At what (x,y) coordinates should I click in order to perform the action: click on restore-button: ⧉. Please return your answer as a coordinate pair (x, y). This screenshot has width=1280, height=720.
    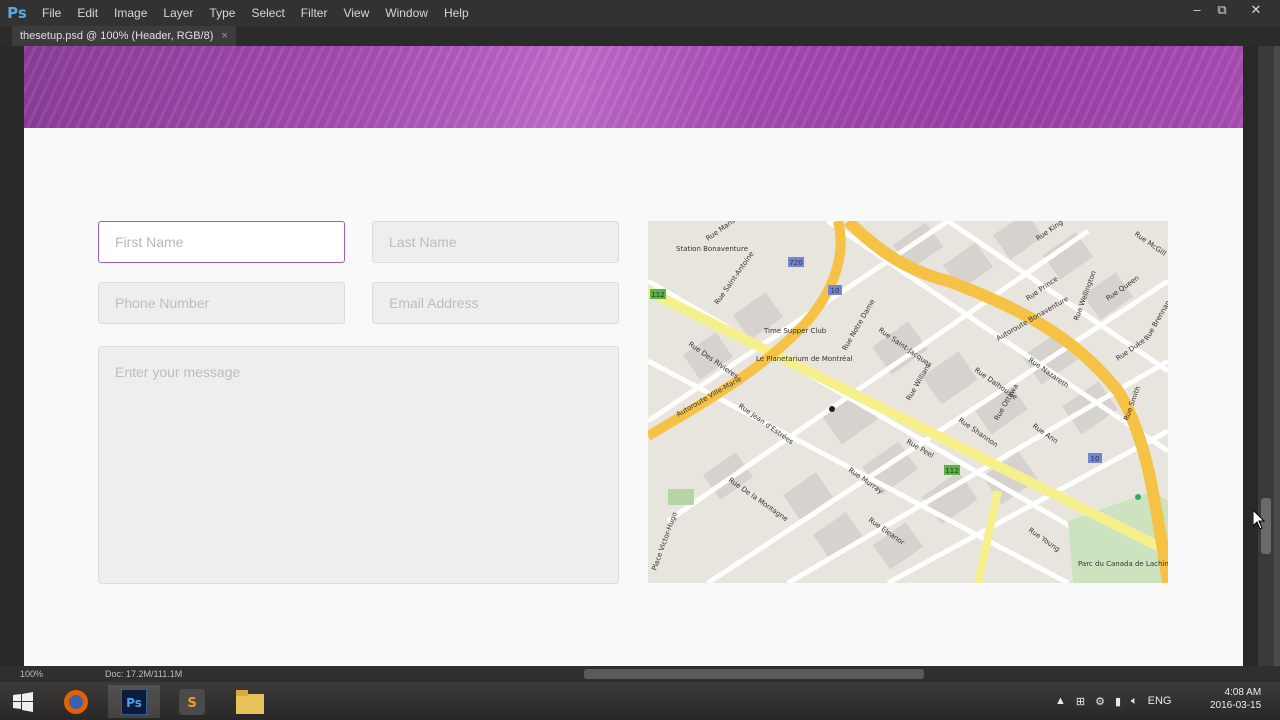
    Looking at the image, I should click on (1222, 11).